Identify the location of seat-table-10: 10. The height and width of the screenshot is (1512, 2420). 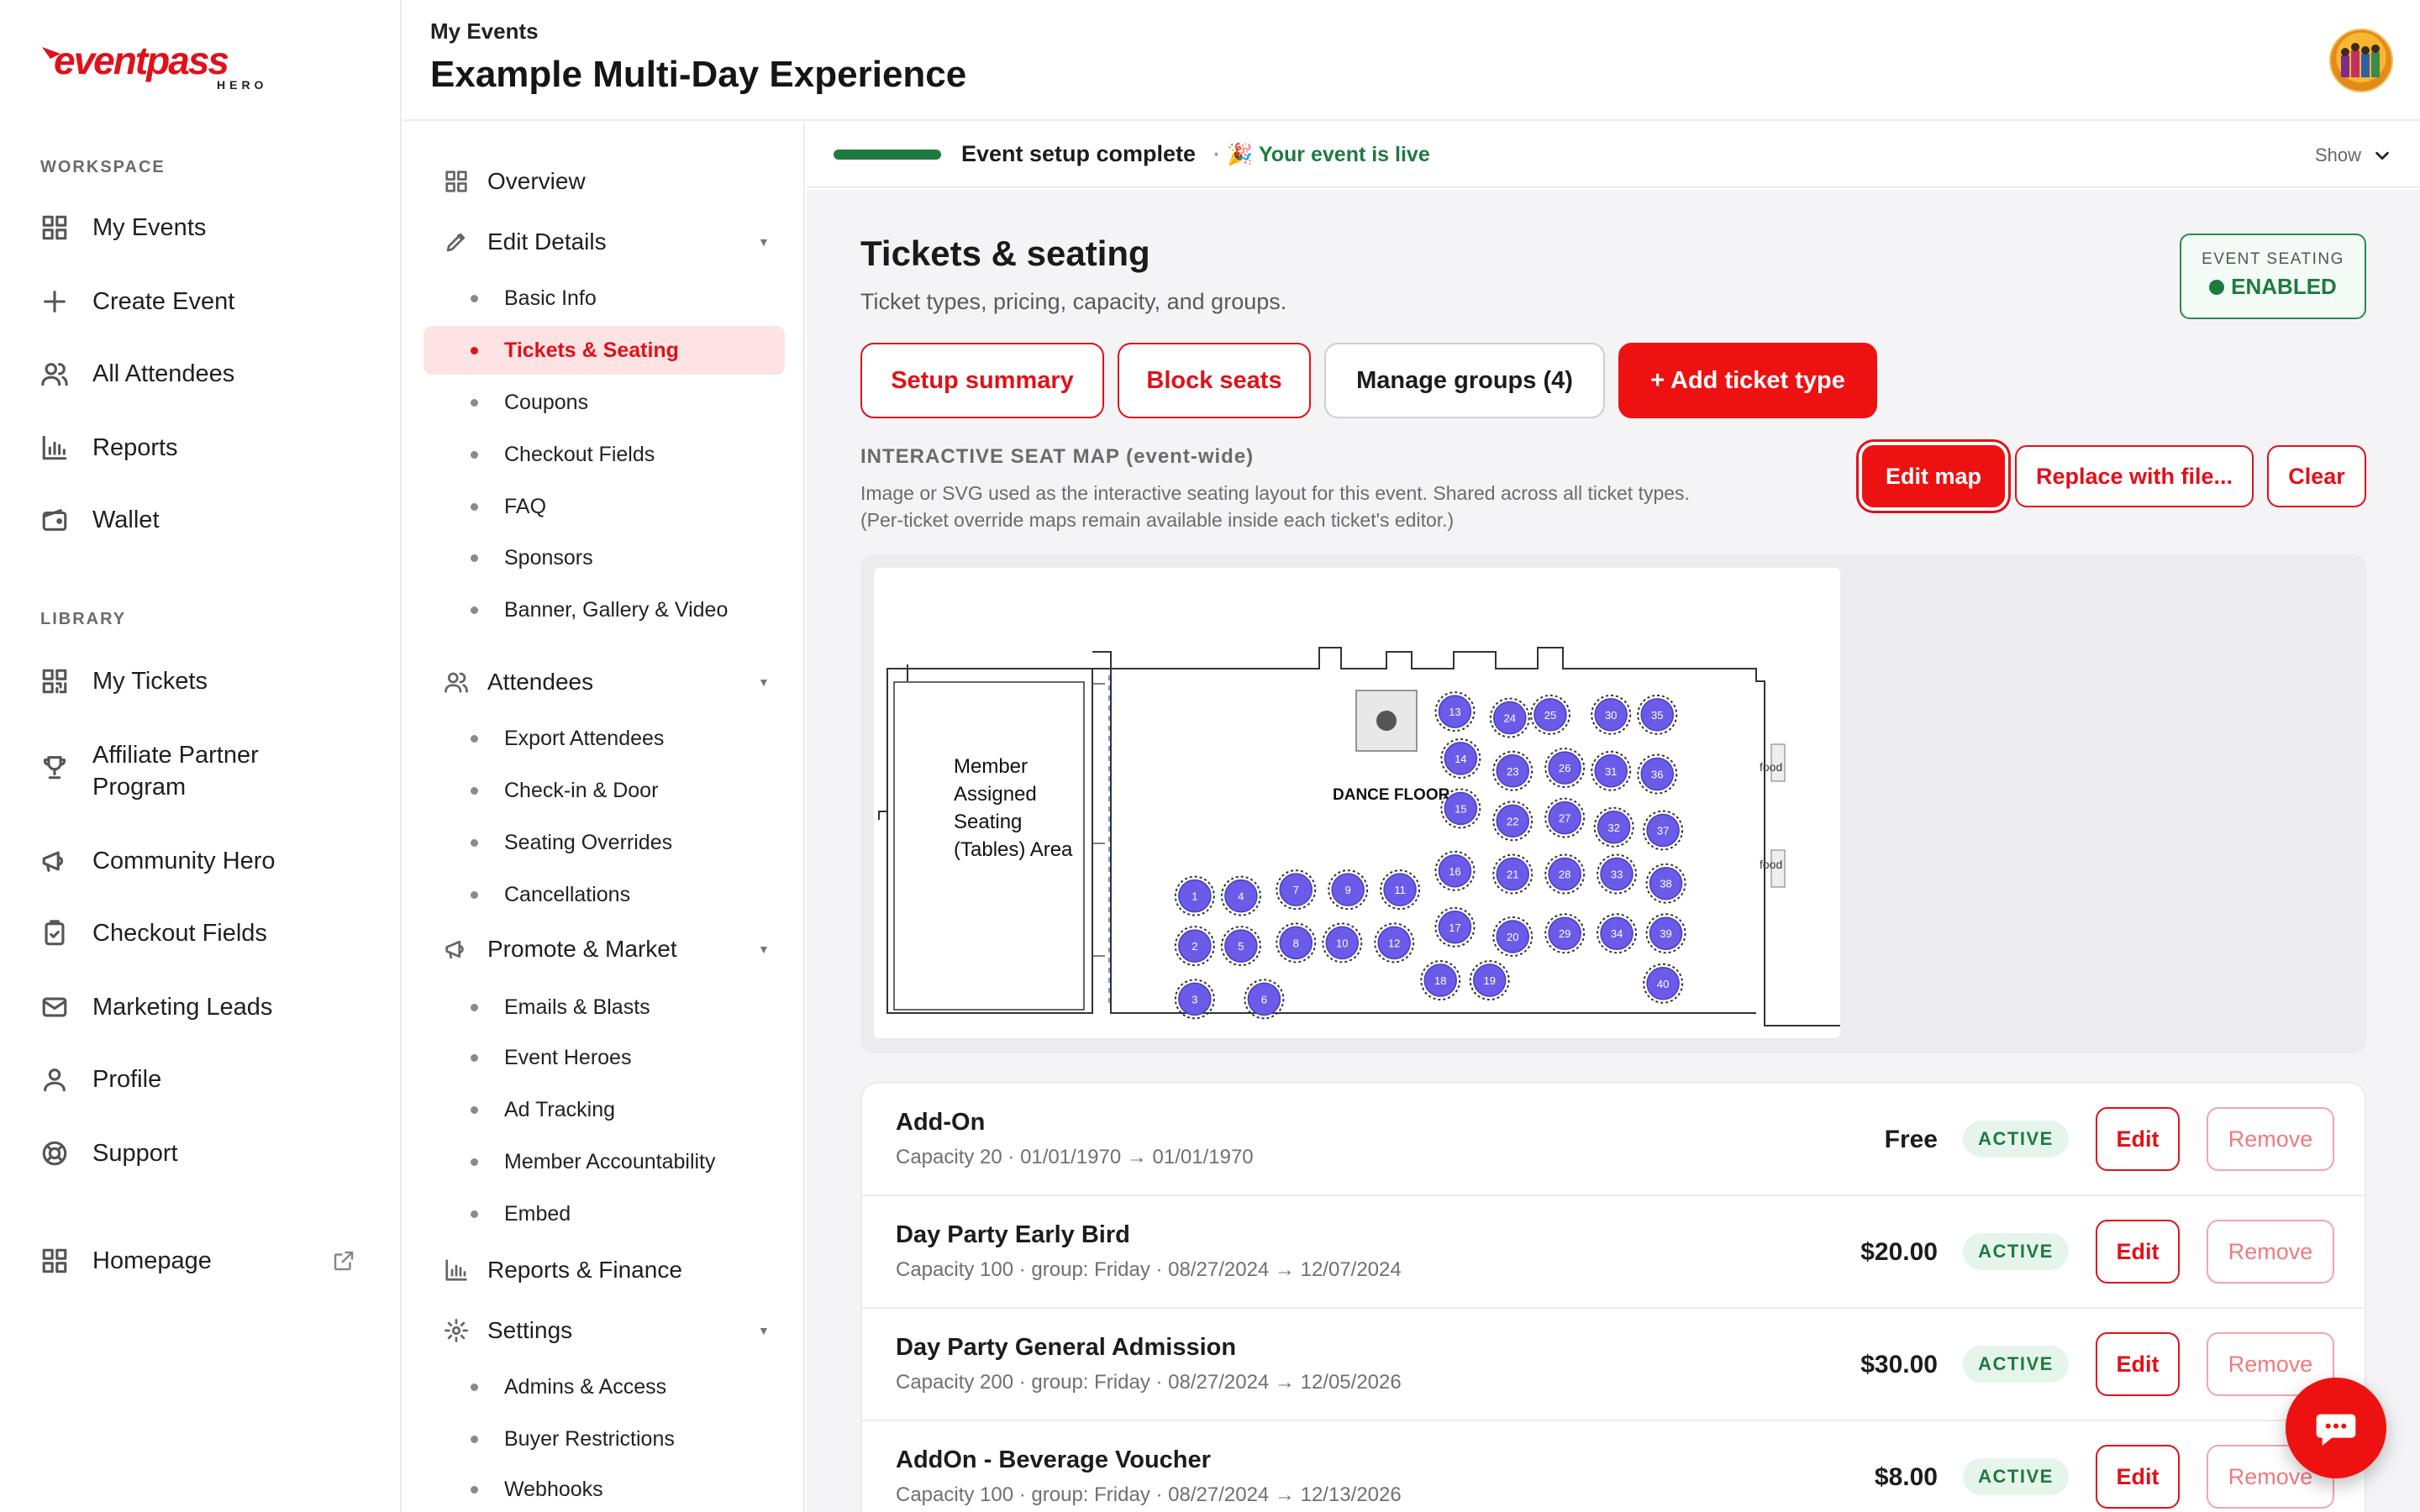
(1343, 942).